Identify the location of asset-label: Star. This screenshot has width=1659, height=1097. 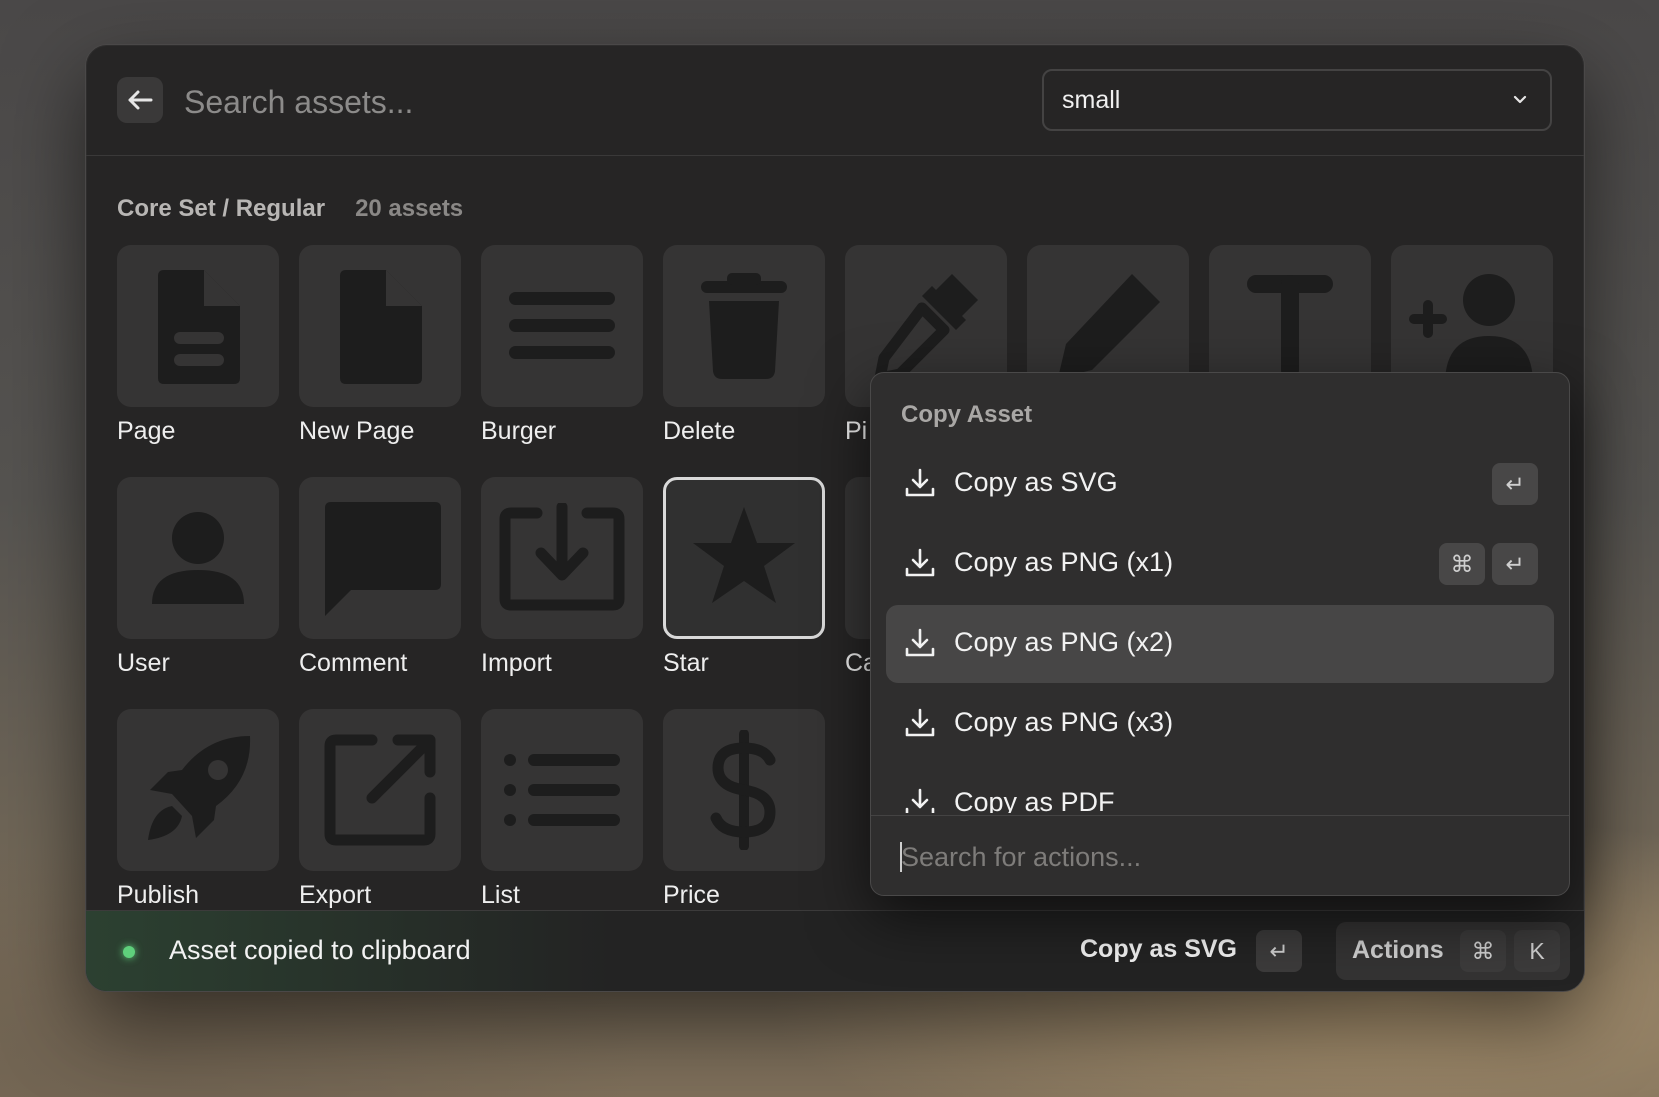
(686, 663).